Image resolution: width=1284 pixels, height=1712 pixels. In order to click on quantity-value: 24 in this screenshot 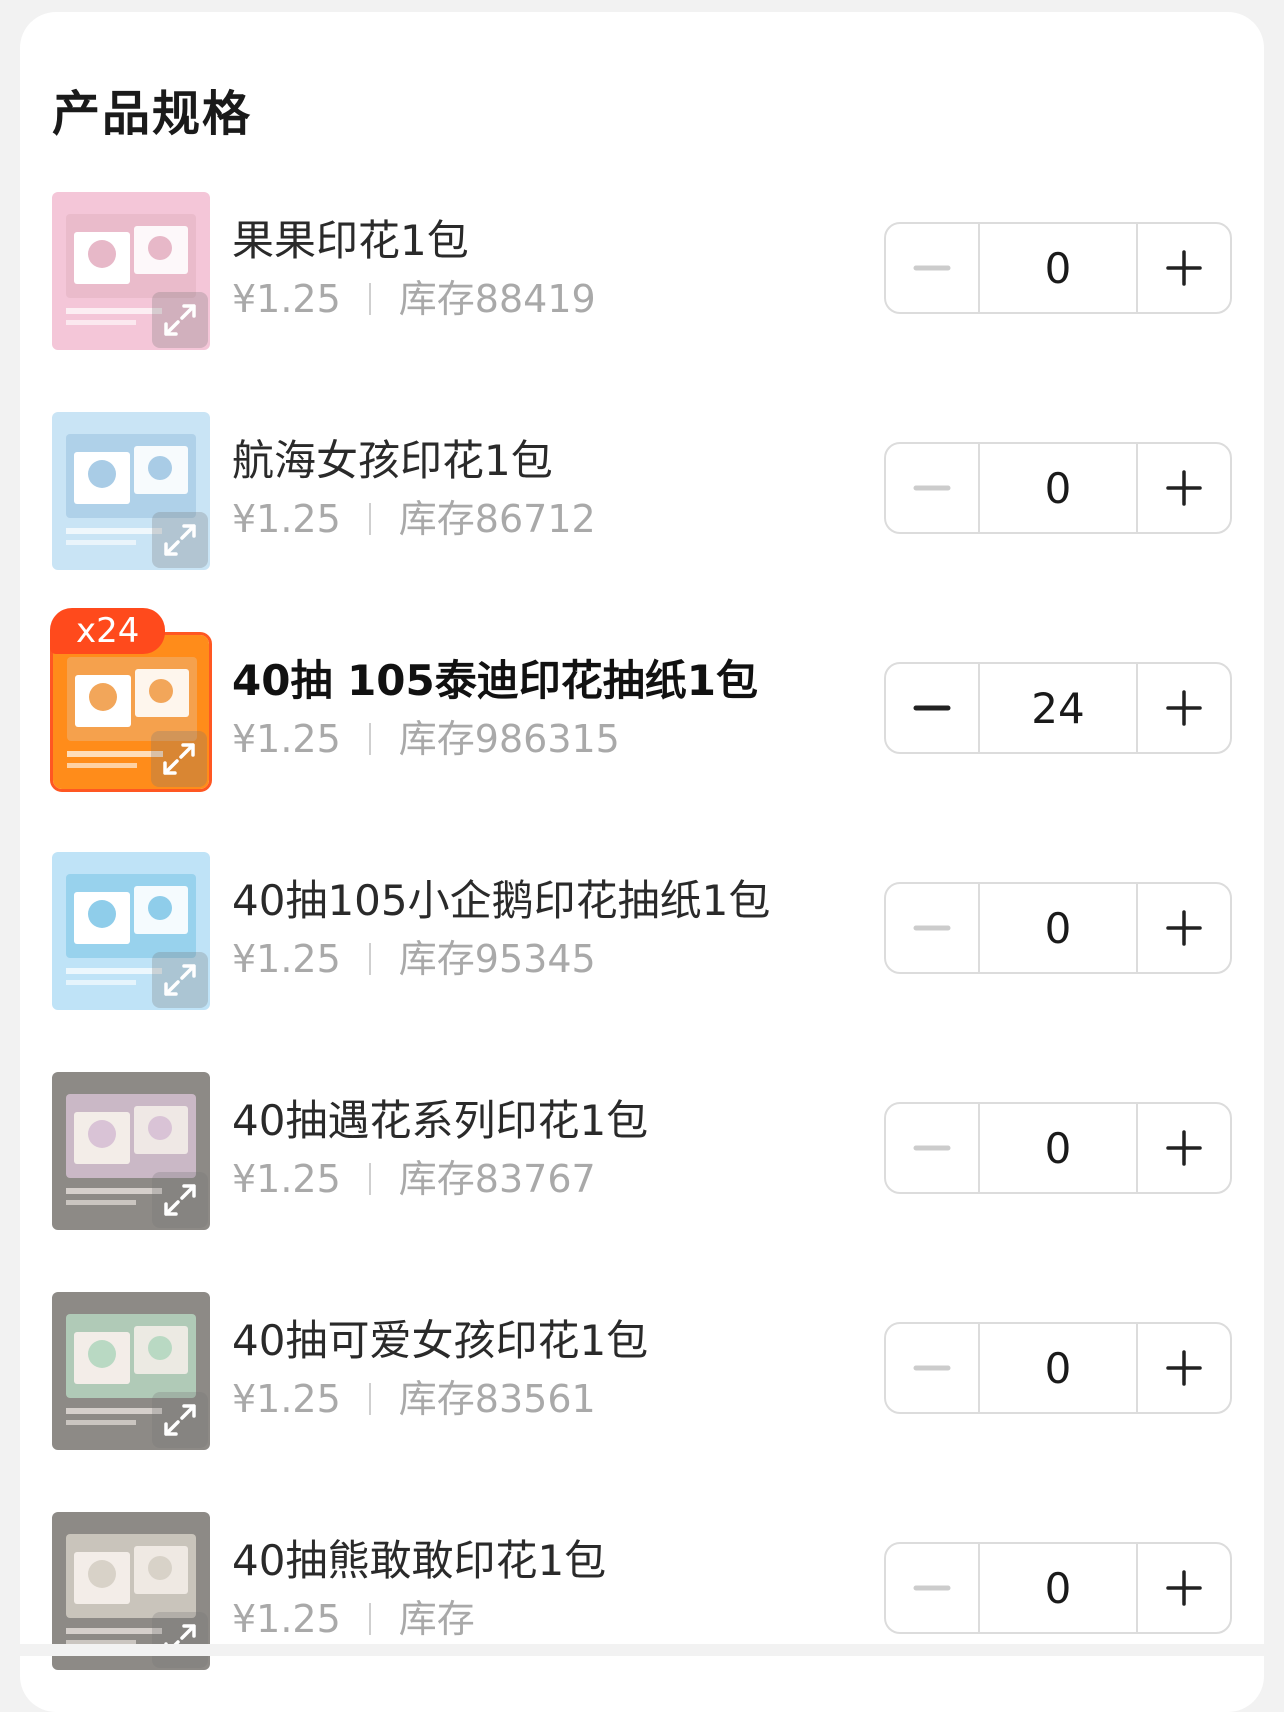, I will do `click(1058, 708)`.